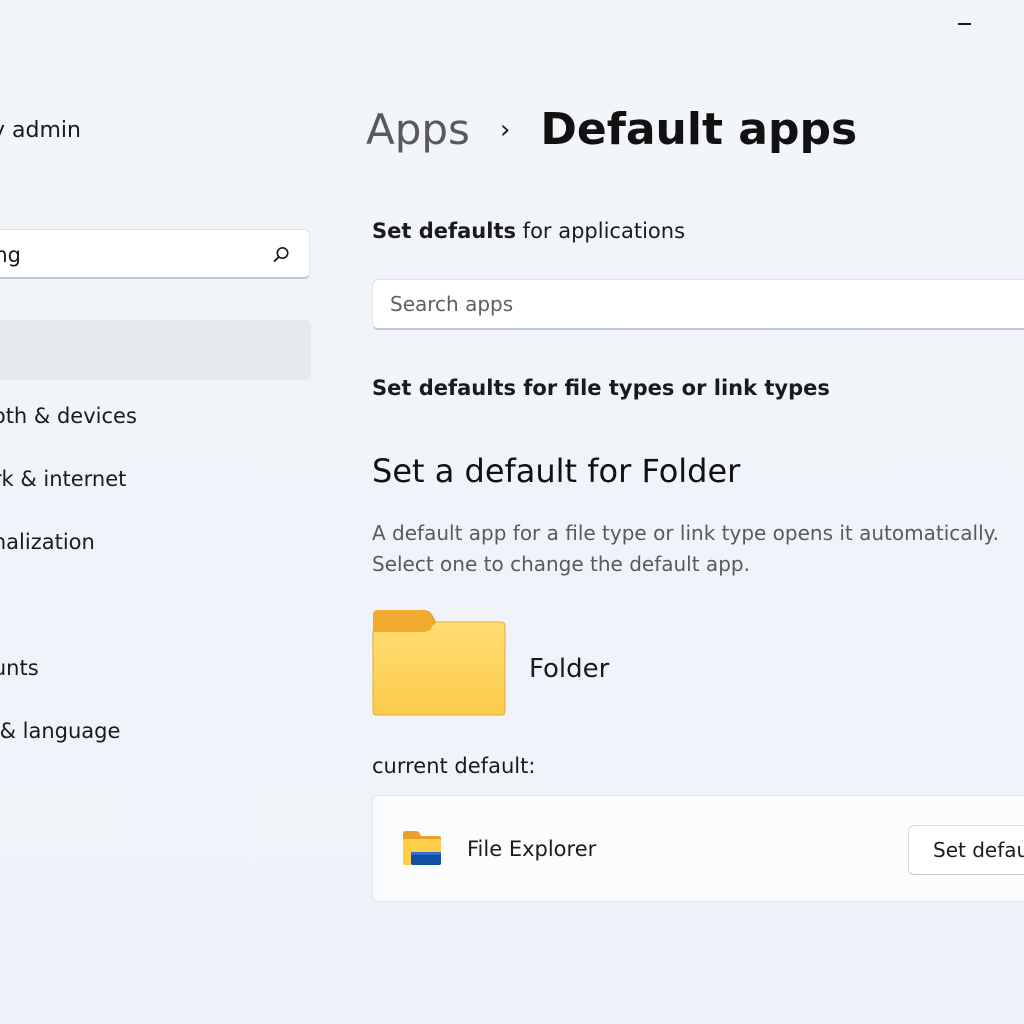 The width and height of the screenshot is (1024, 1024). What do you see at coordinates (155, 668) in the screenshot?
I see `sidebar-item-accounts: ounts` at bounding box center [155, 668].